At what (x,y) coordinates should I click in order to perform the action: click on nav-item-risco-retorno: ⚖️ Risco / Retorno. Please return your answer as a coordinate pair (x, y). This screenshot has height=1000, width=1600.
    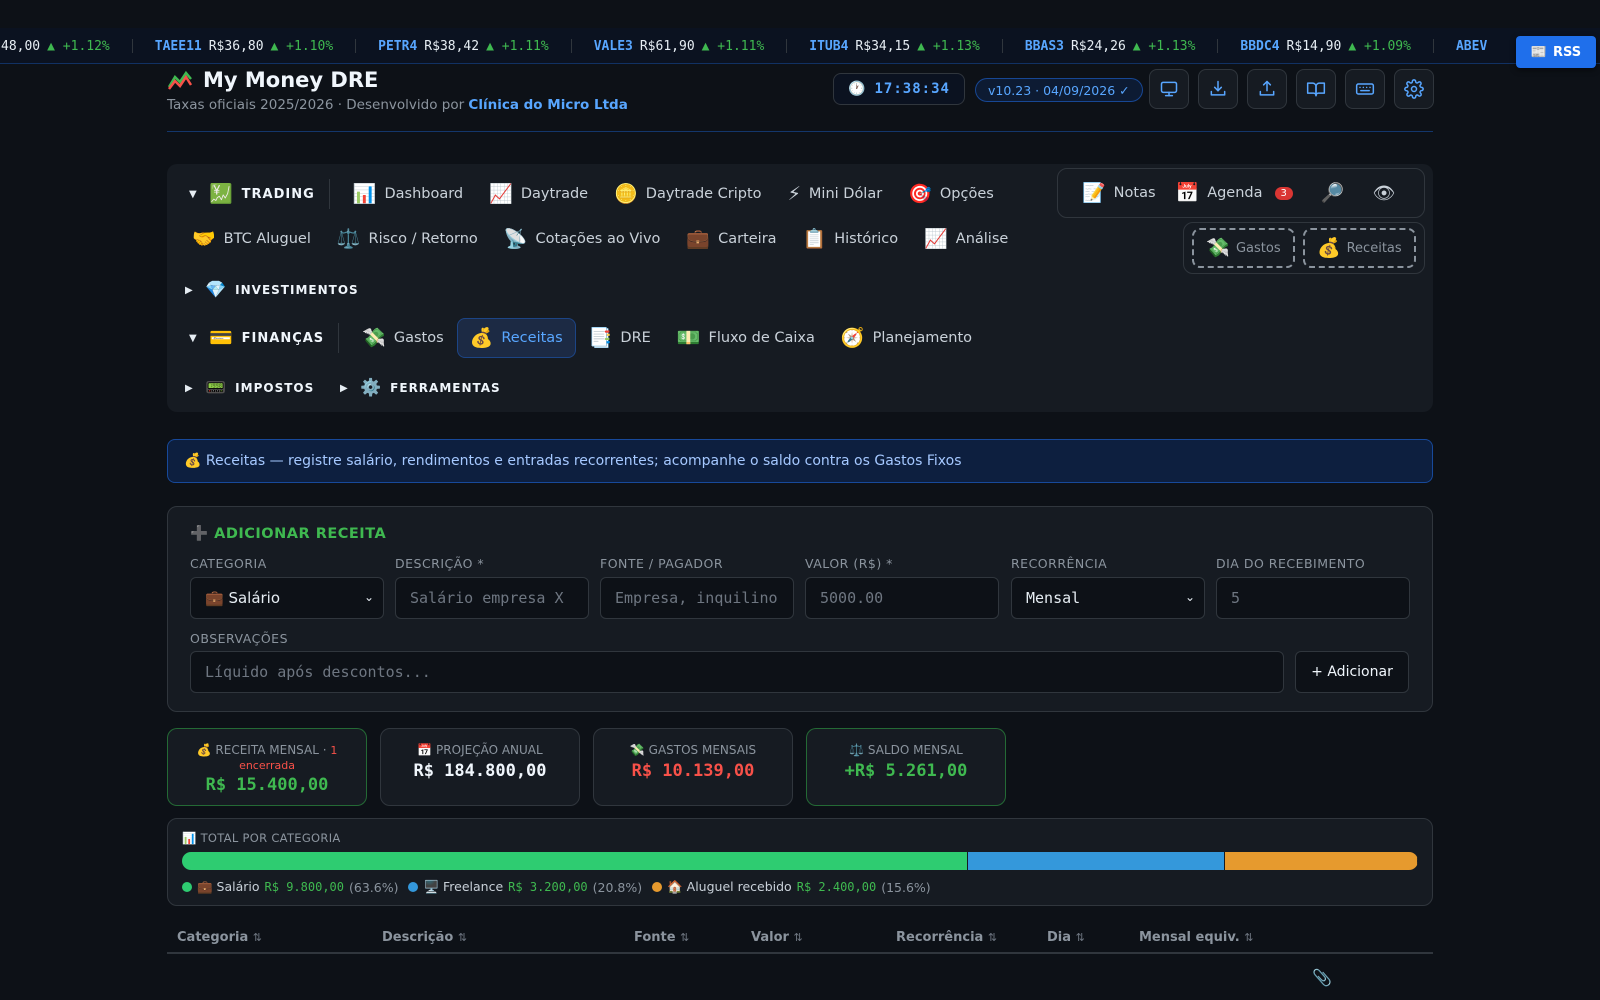
    Looking at the image, I should click on (407, 239).